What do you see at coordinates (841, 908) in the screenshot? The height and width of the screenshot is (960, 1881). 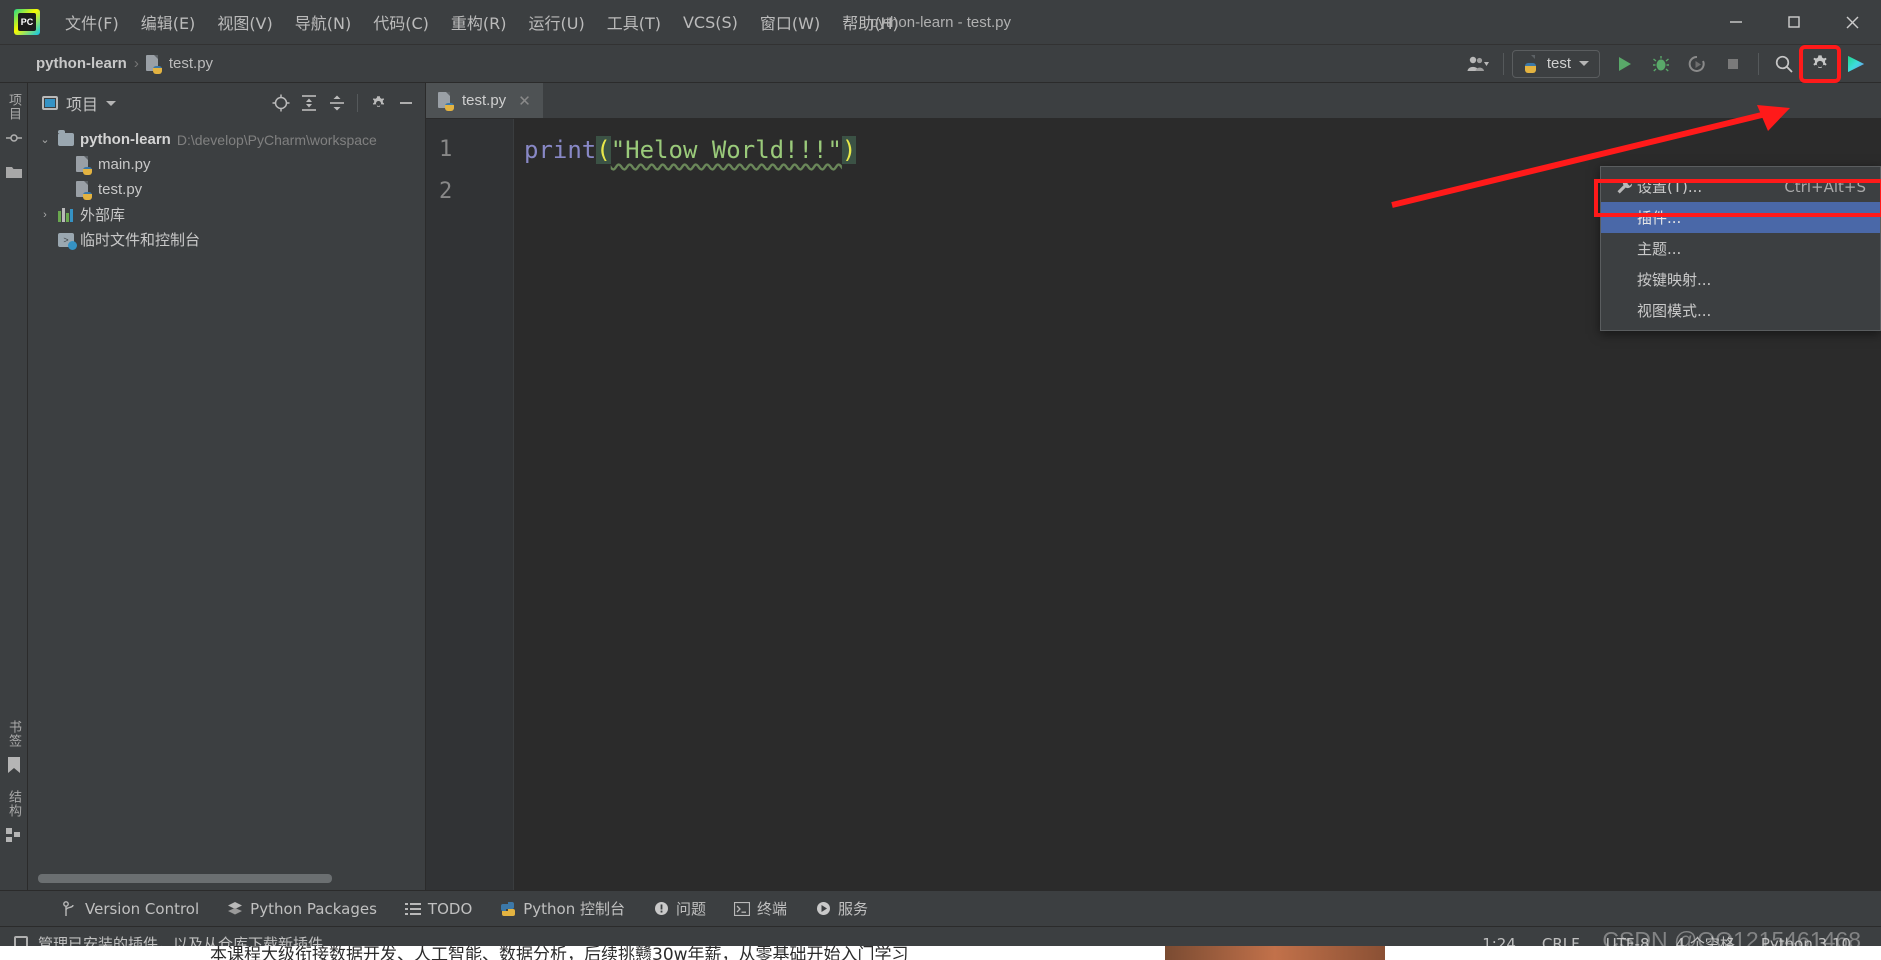 I see `tool-window-services: 服务` at bounding box center [841, 908].